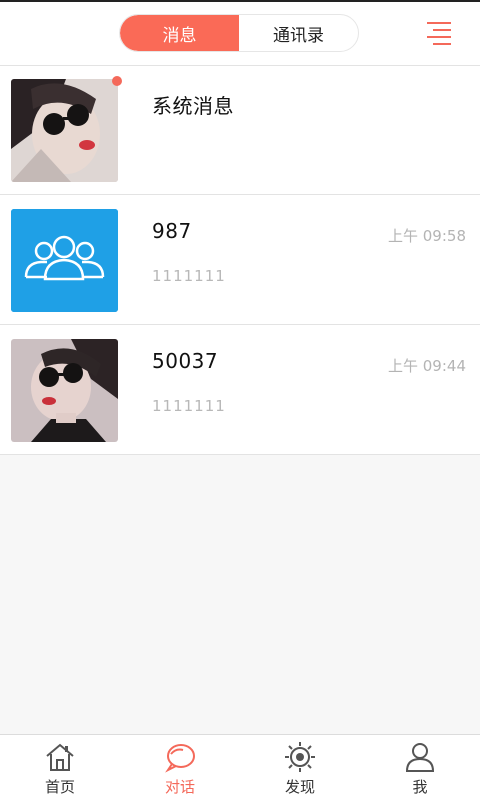  Describe the element at coordinates (179, 33) in the screenshot. I see `tab-messages: 消息` at that location.